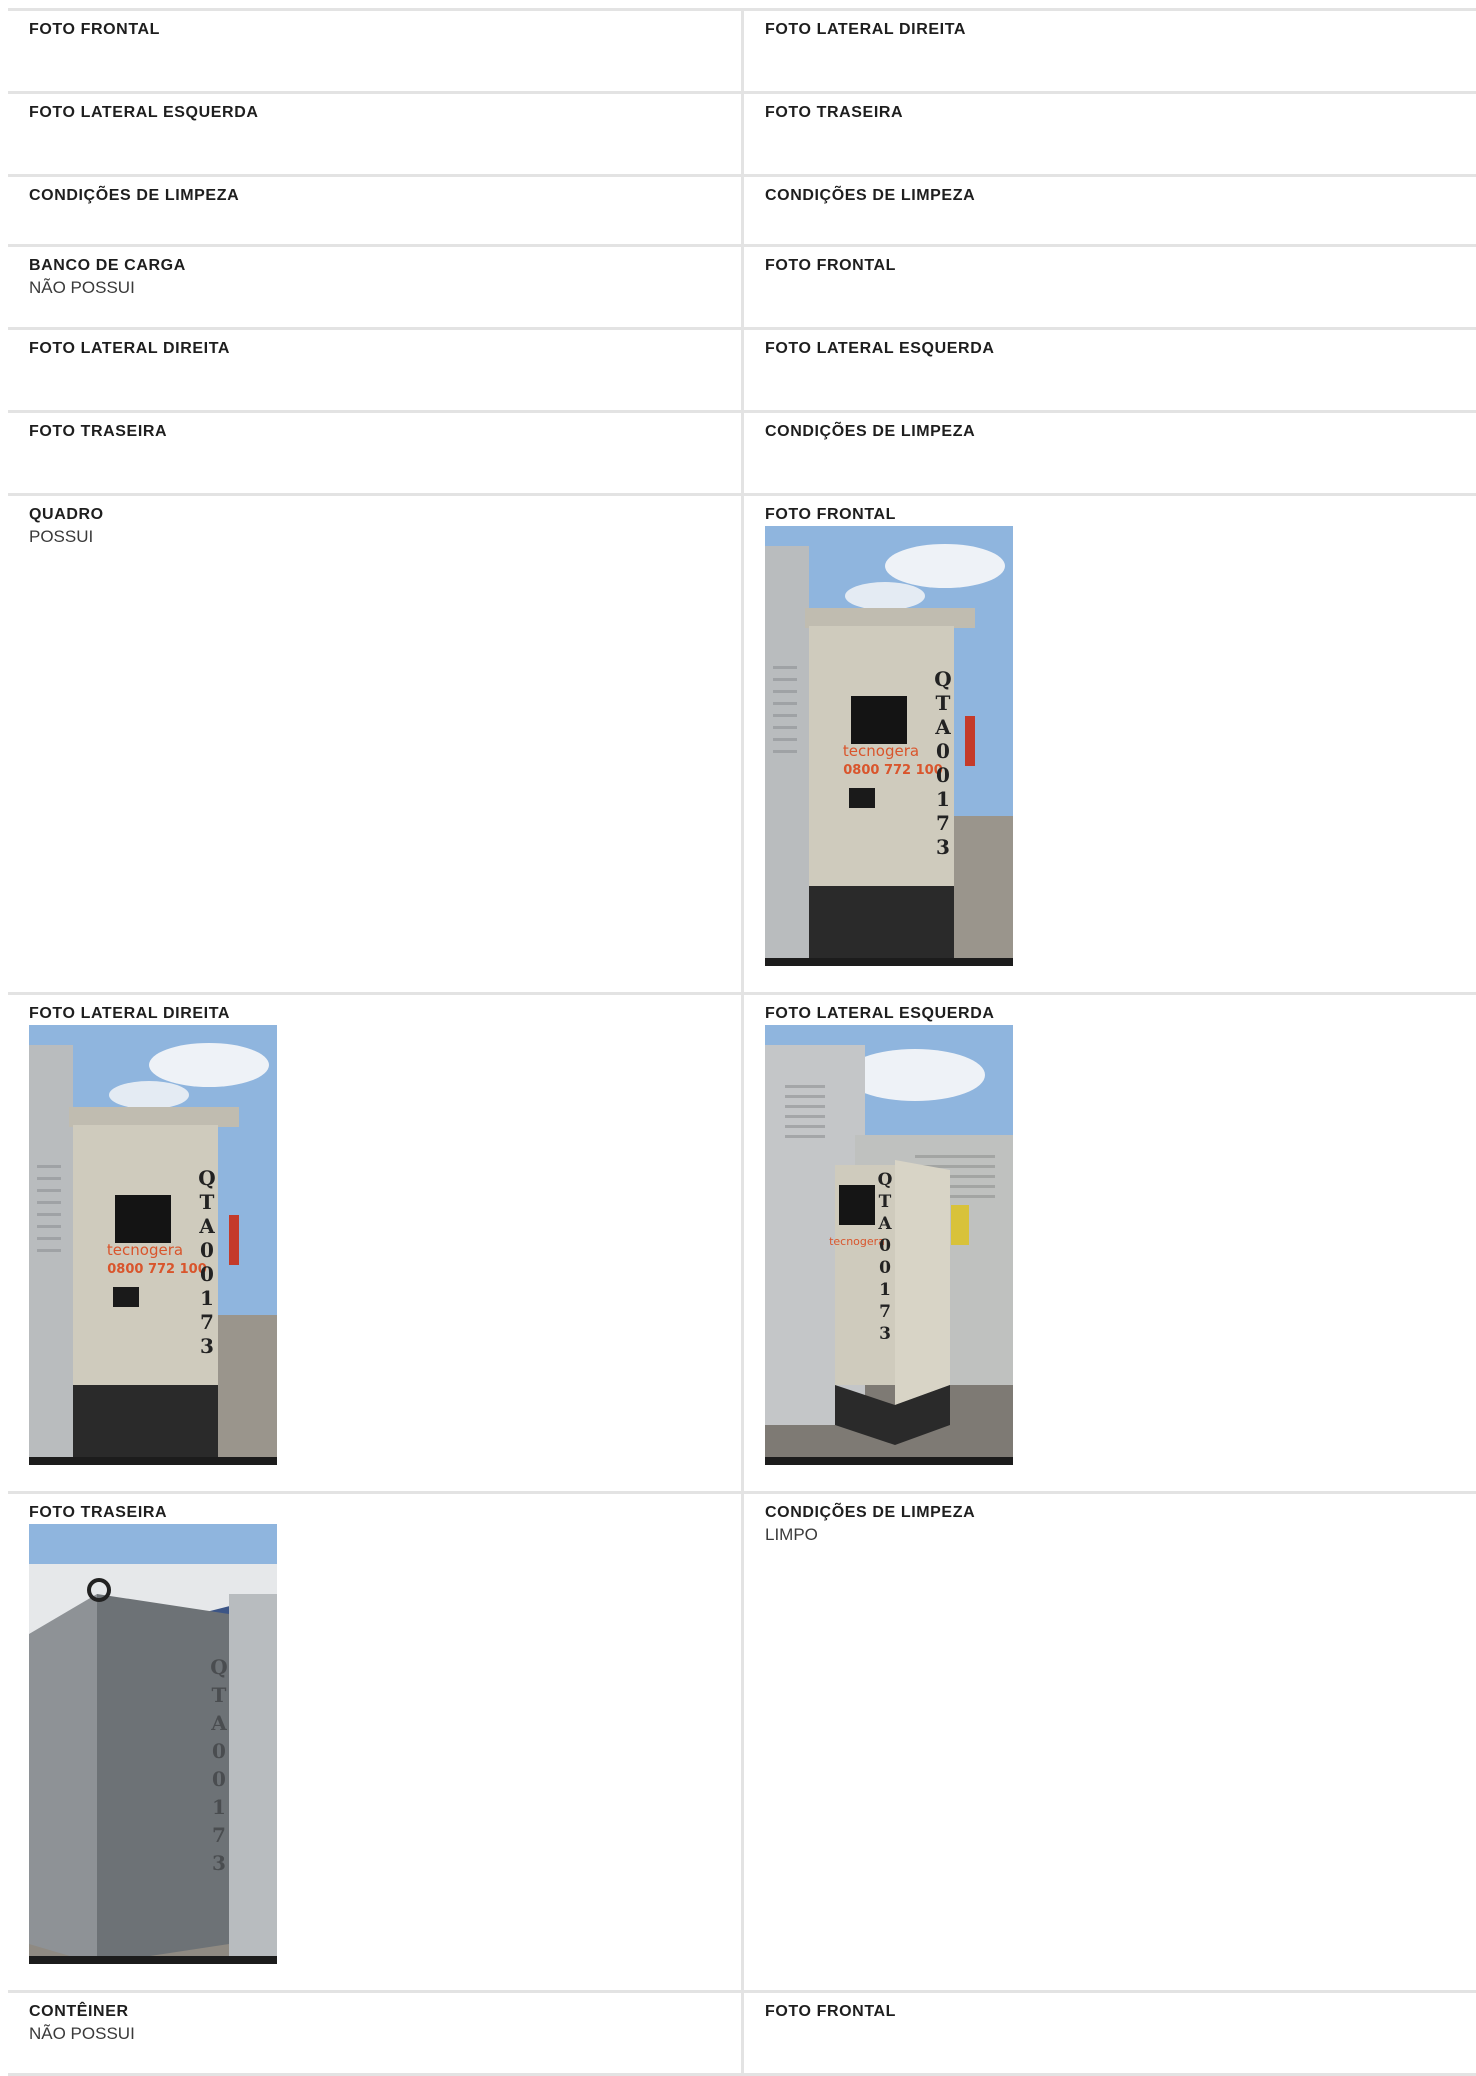 The width and height of the screenshot is (1476, 2076). Describe the element at coordinates (1110, 1243) in the screenshot. I see `field-cell: FOTO LATERAL ESQUERDA tecnogera Q T A 0 0 1 7 3` at that location.